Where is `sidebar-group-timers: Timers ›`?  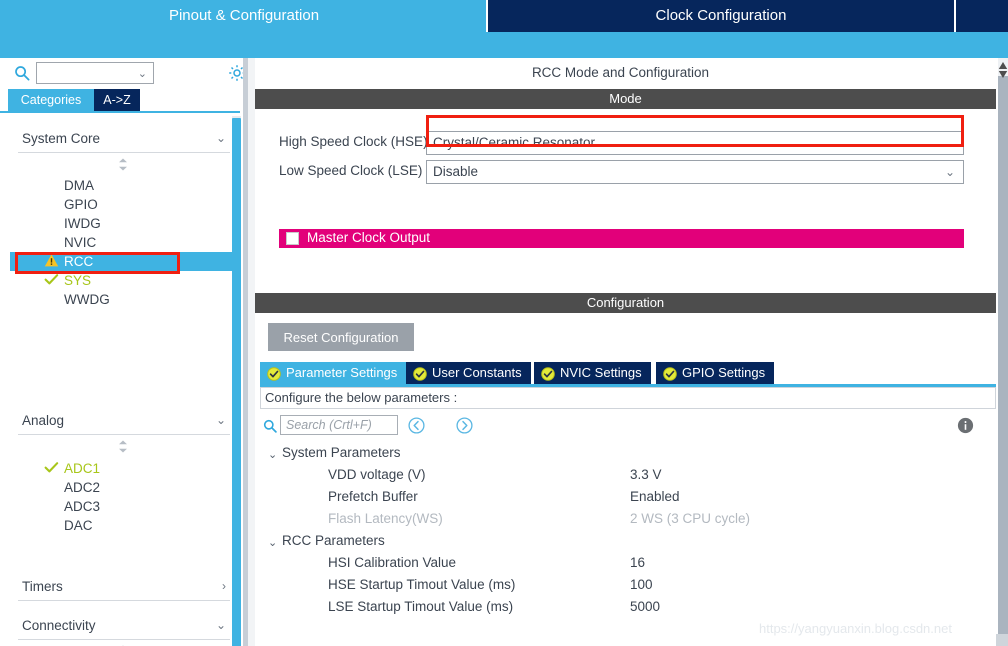
sidebar-group-timers: Timers › is located at coordinates (124, 588).